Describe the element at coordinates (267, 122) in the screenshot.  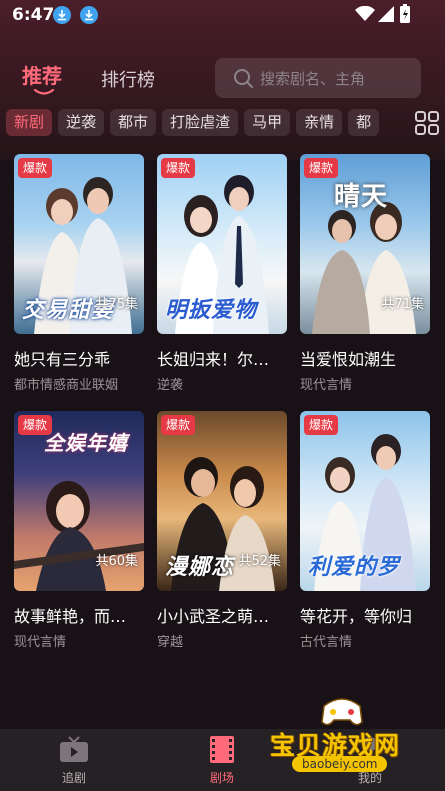
I see `category-chip: 马甲` at that location.